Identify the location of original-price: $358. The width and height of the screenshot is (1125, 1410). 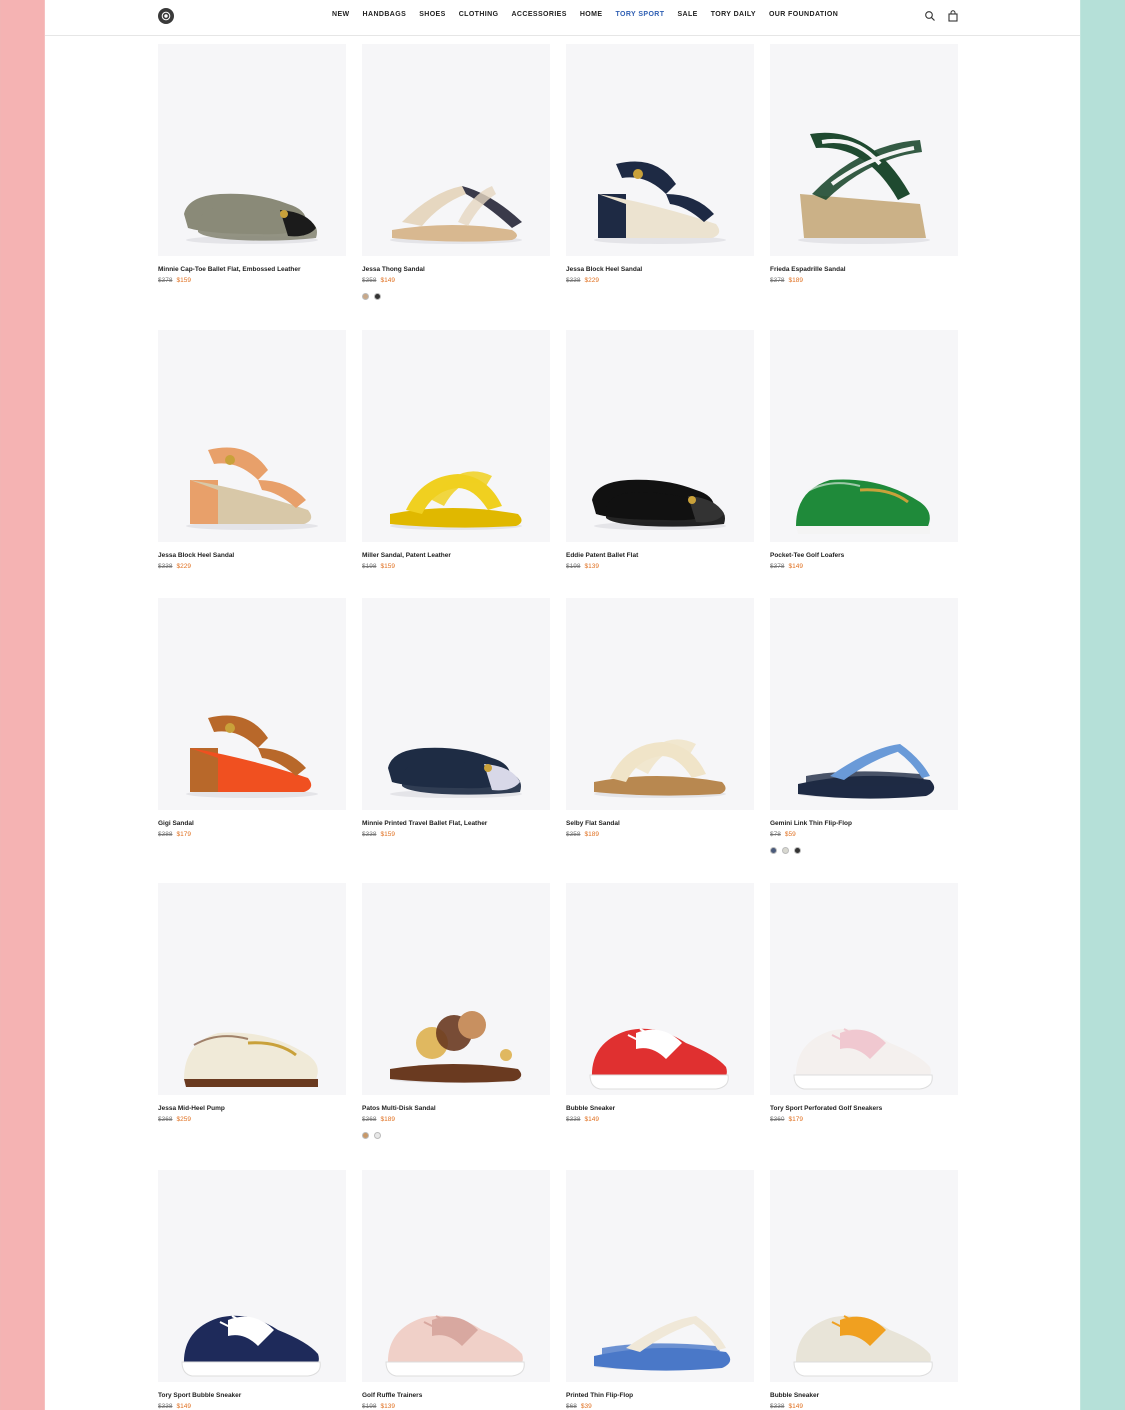
(573, 834).